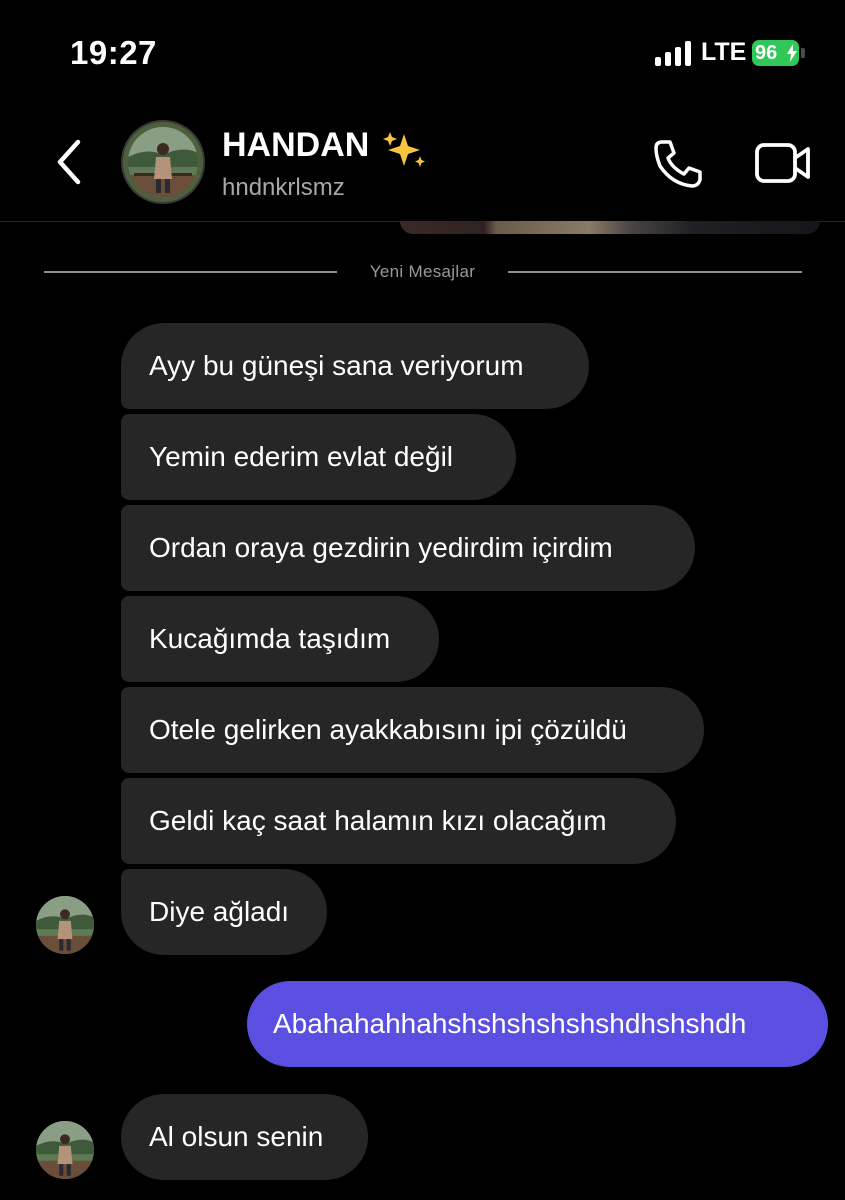 Image resolution: width=845 pixels, height=1200 pixels. I want to click on video-camera-icon, so click(783, 163).